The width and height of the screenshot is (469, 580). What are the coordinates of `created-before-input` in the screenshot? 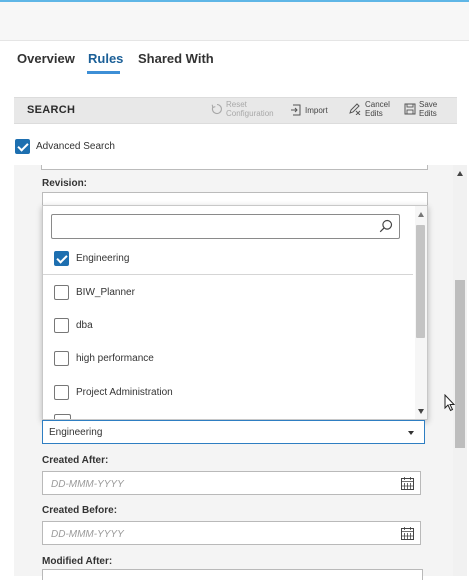 It's located at (216, 534).